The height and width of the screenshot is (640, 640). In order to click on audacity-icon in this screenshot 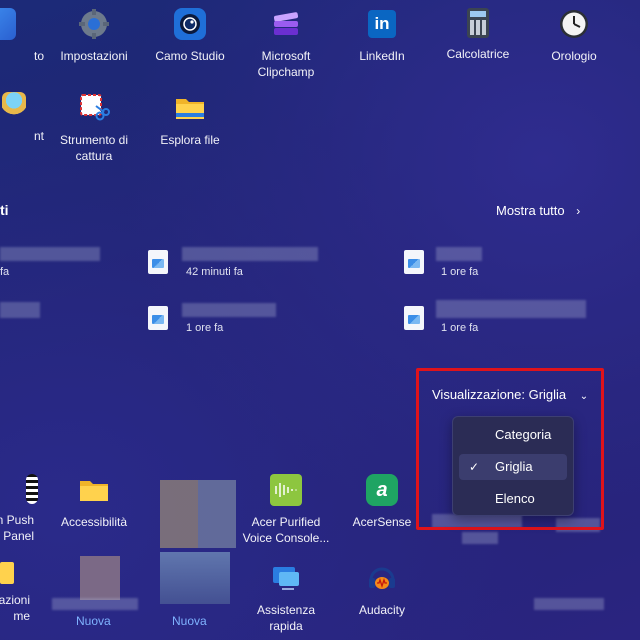, I will do `click(382, 578)`.